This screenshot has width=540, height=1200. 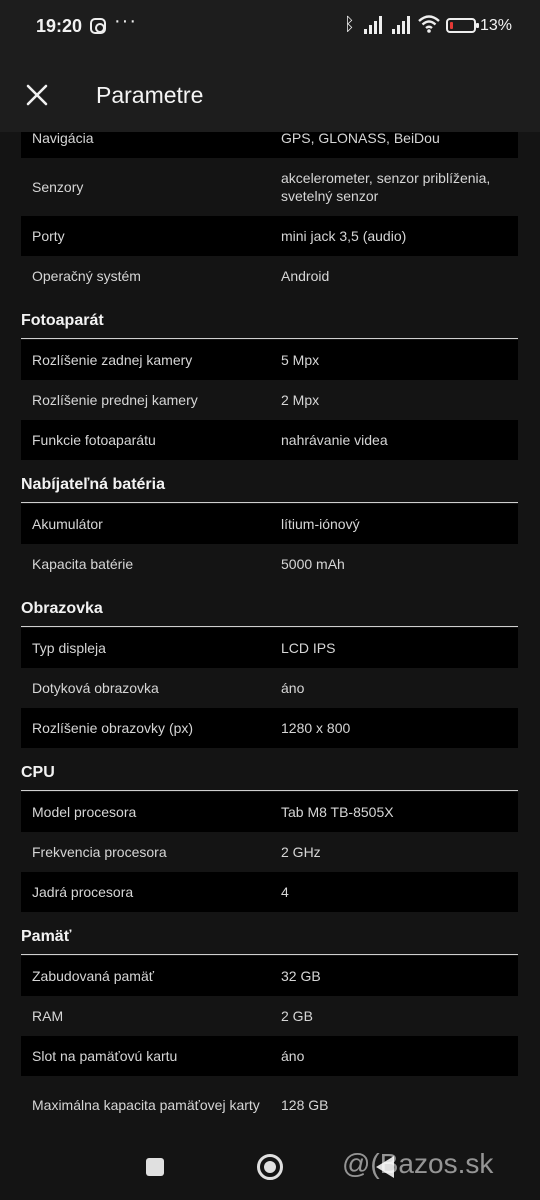 What do you see at coordinates (269, 360) in the screenshot?
I see `spec-row: Rozlíšenie zadnej kamery 5 Mpx` at bounding box center [269, 360].